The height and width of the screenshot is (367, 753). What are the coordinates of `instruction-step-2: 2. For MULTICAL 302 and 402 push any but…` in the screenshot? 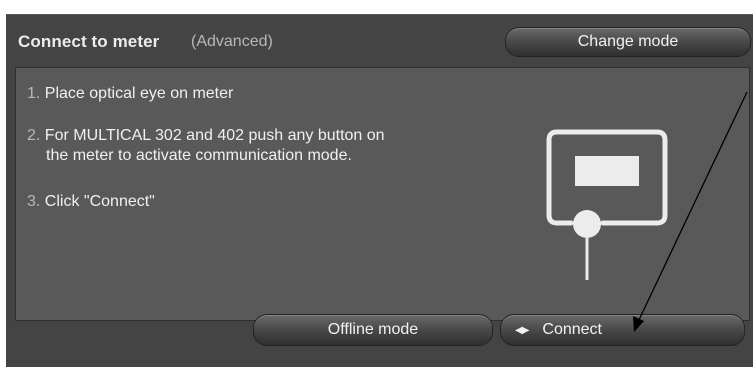 It's located at (227, 146).